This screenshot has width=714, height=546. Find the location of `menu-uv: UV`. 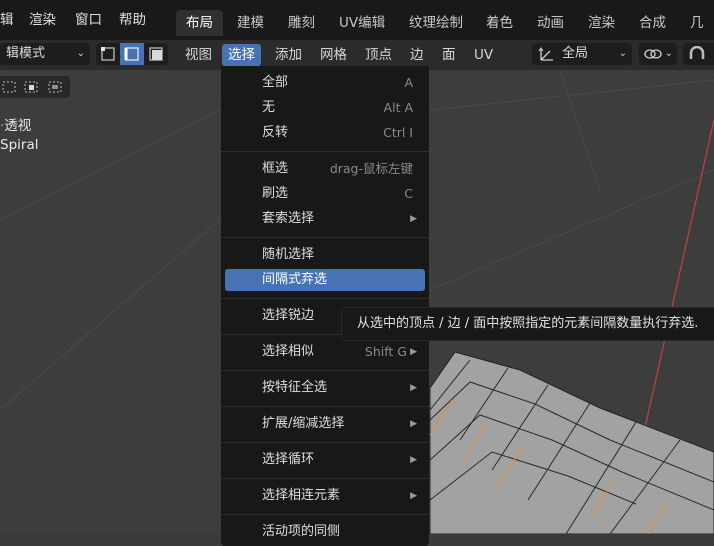

menu-uv: UV is located at coordinates (483, 55).